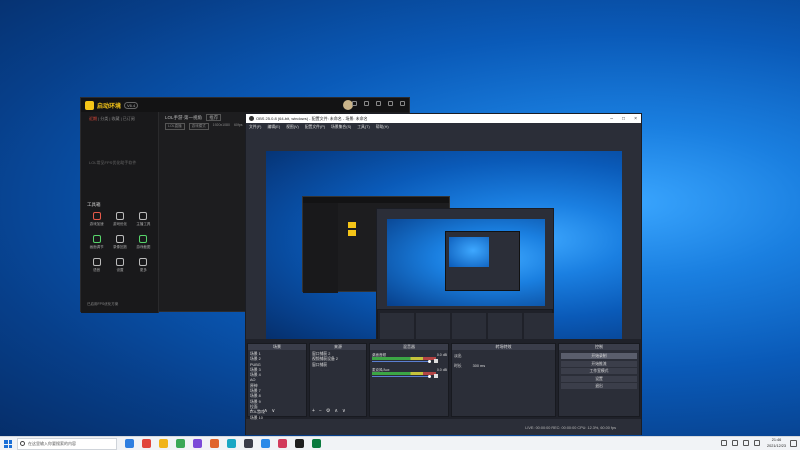  I want to click on source-control-button: ∨, so click(344, 411).